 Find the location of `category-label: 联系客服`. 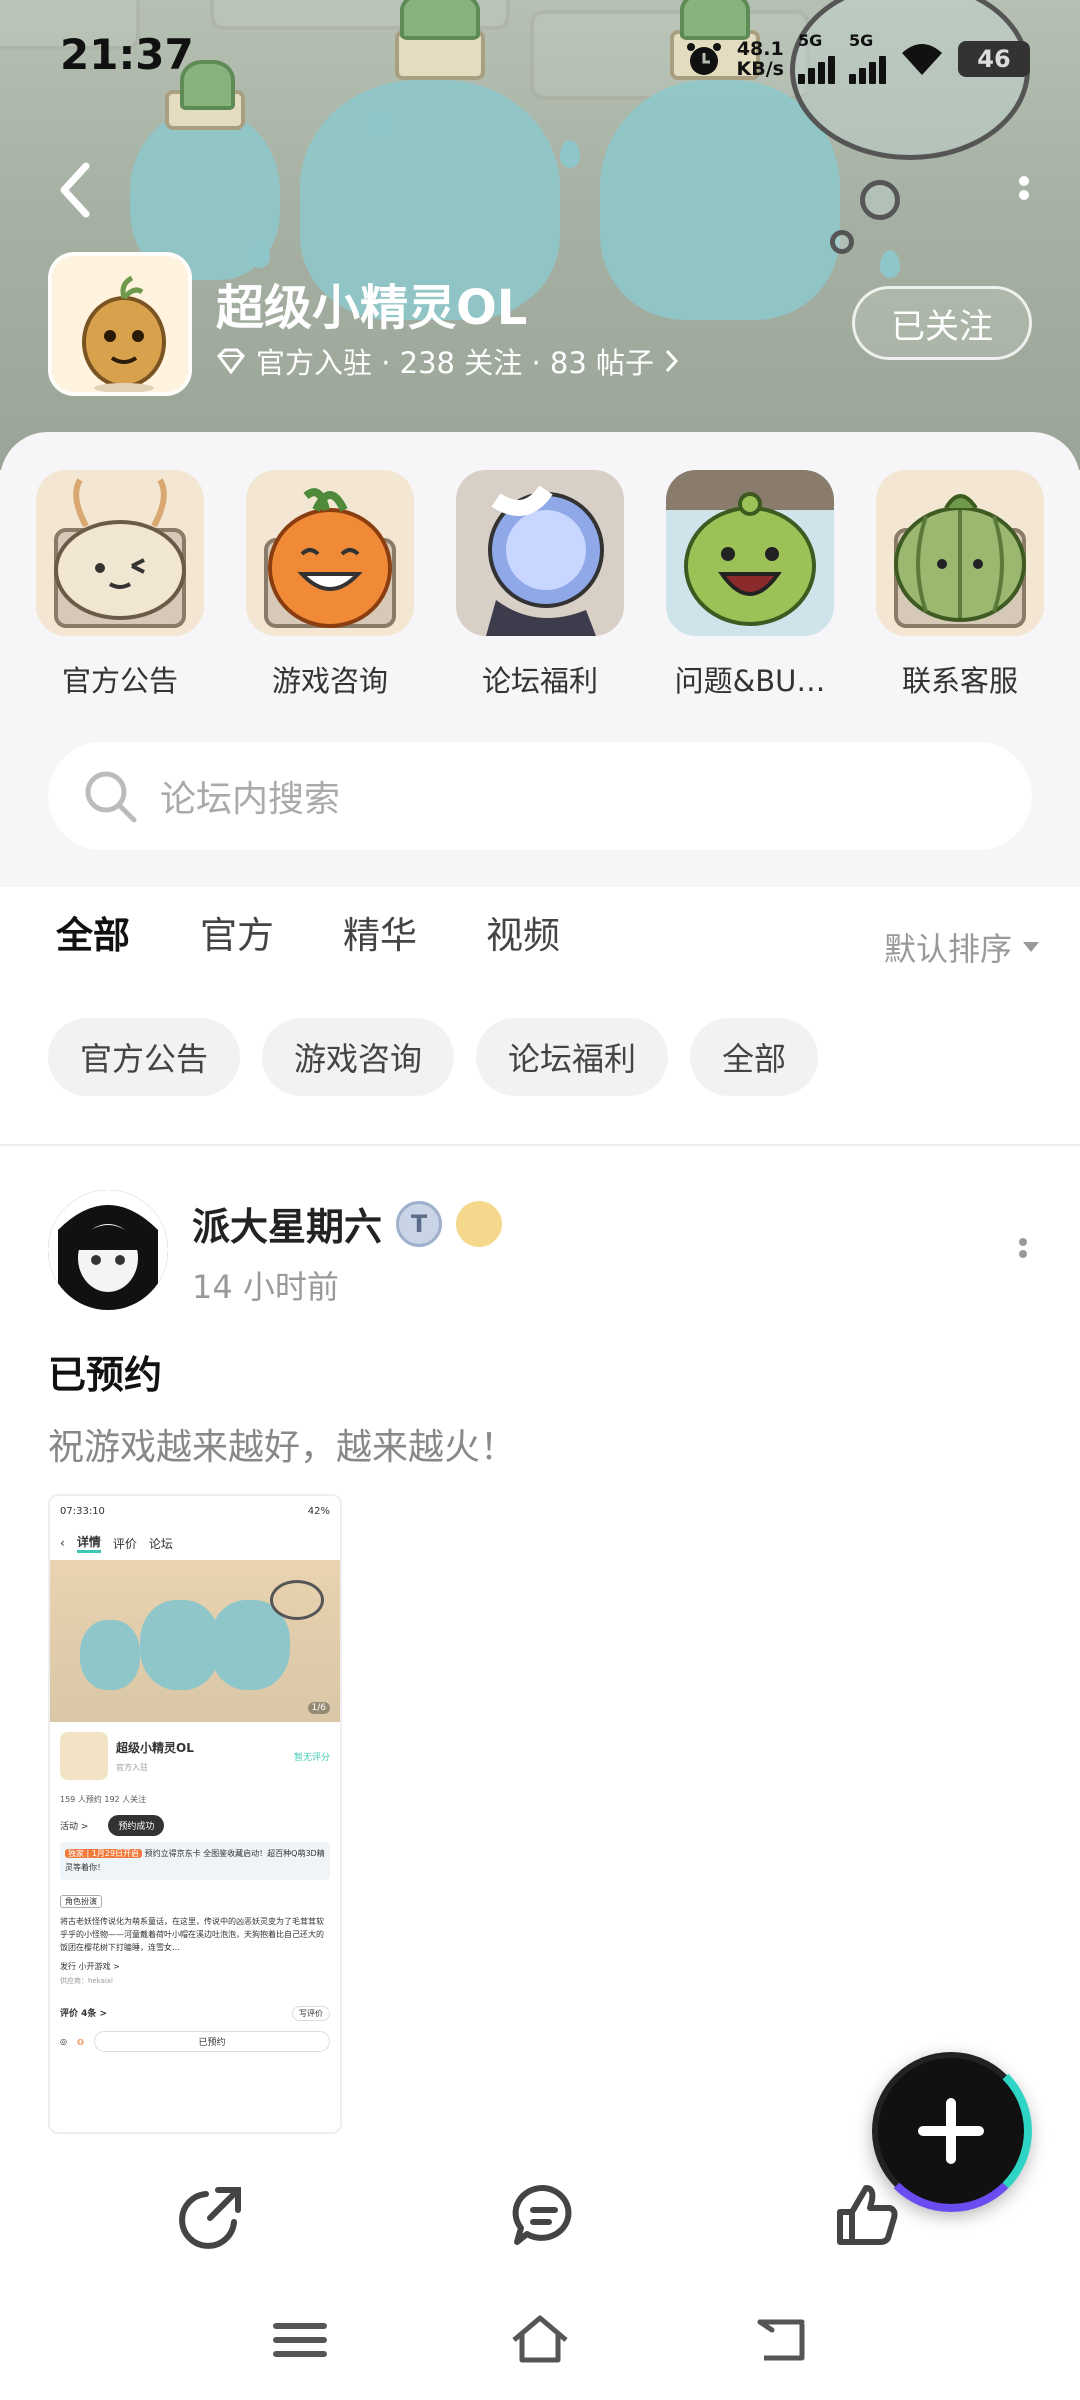

category-label: 联系客服 is located at coordinates (959, 681).